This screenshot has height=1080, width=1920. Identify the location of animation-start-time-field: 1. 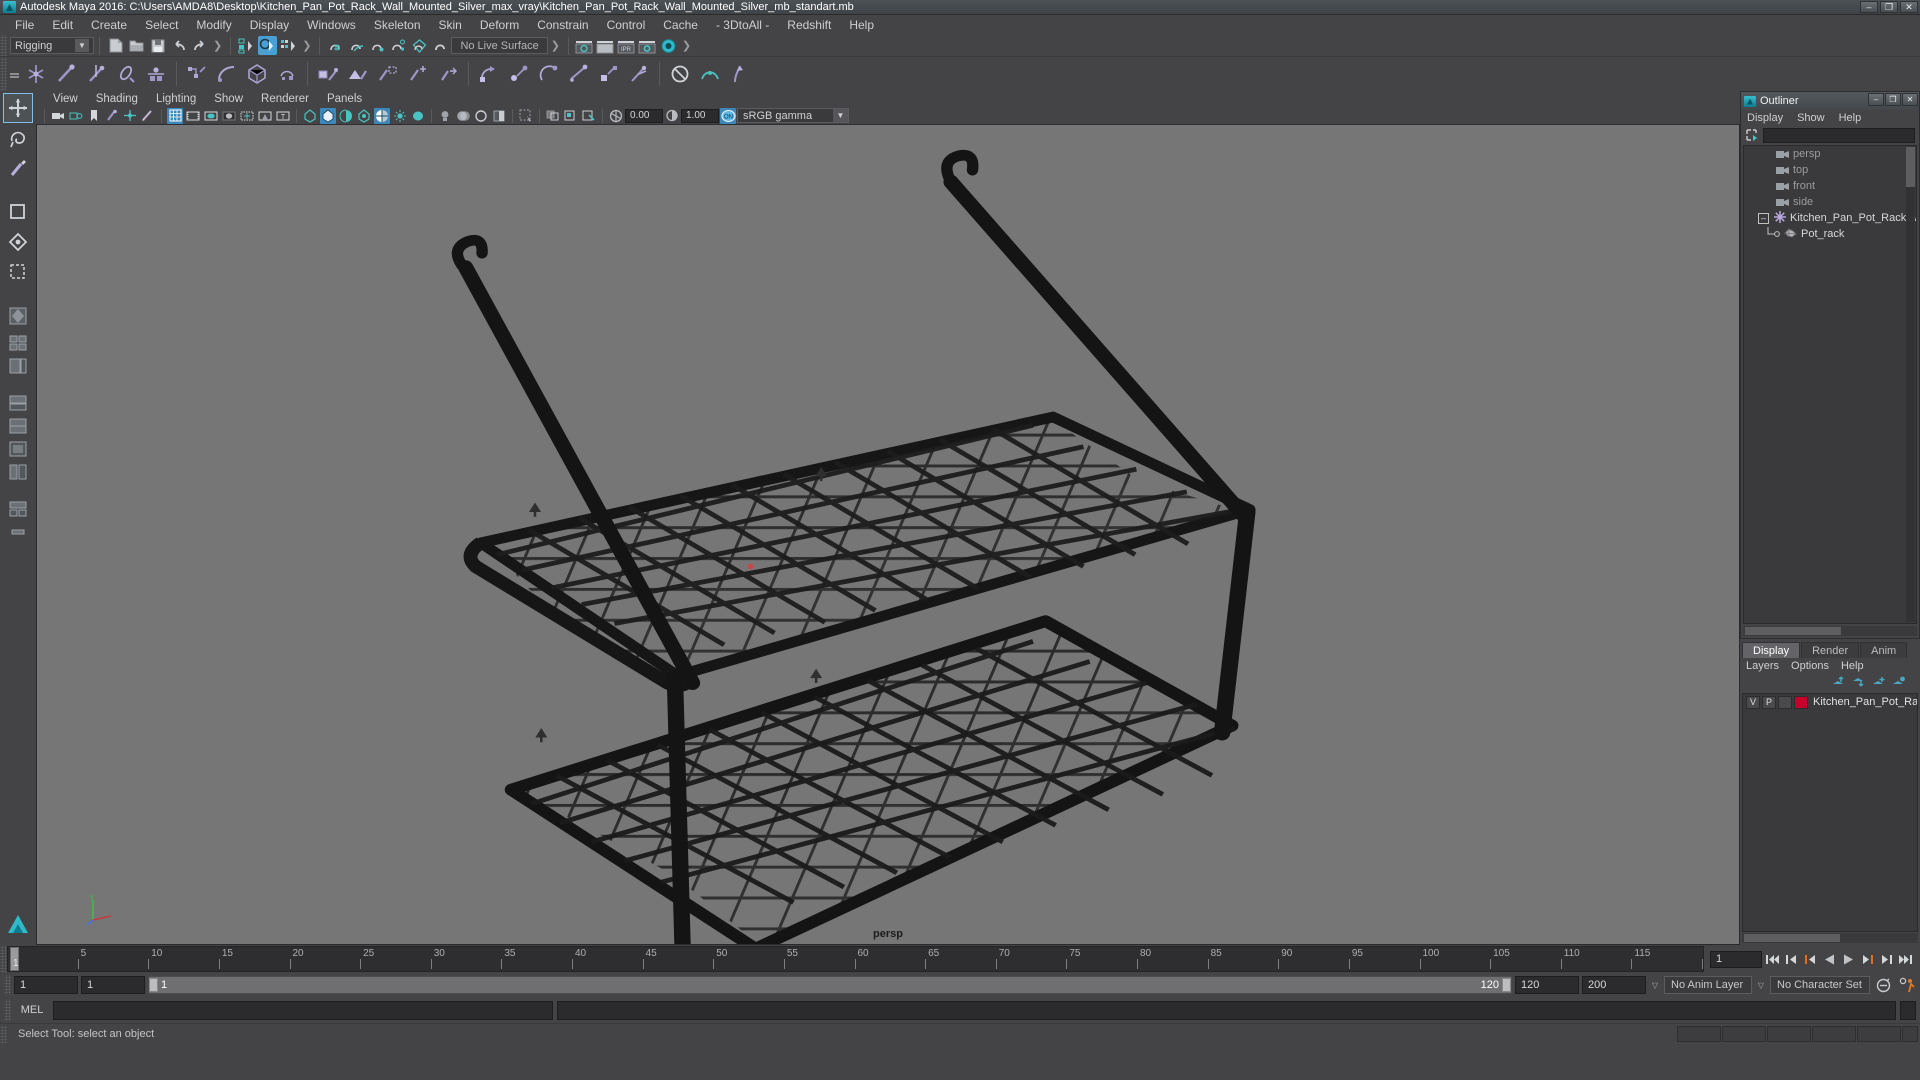
(46, 985).